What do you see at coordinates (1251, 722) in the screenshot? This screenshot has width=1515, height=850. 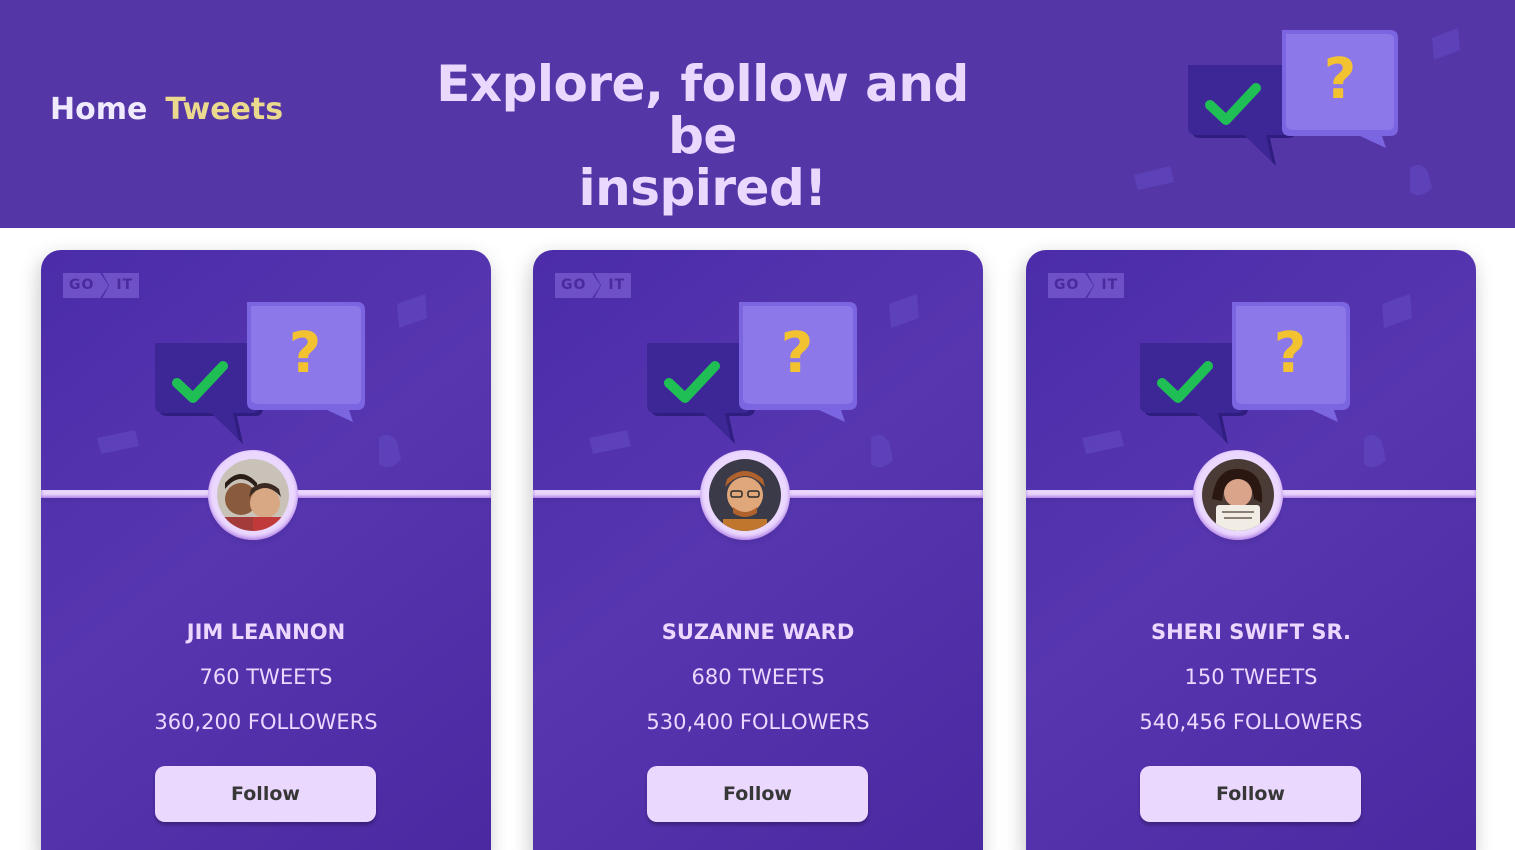 I see `followers-count: 540,456 FOLLOWERS` at bounding box center [1251, 722].